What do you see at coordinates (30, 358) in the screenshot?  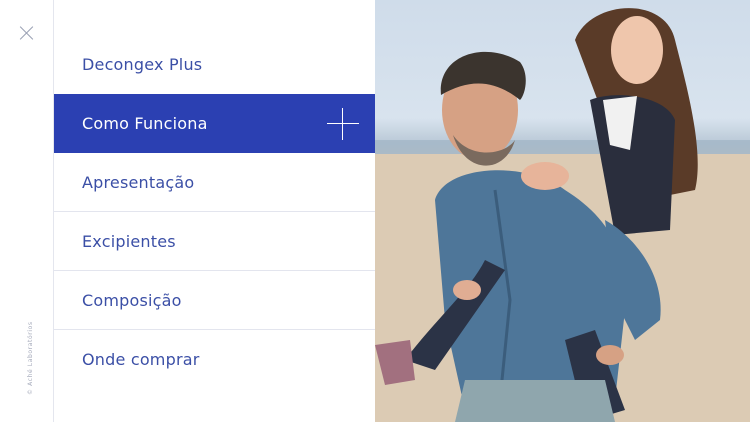 I see `copyright-text: © Aché Laboratórios` at bounding box center [30, 358].